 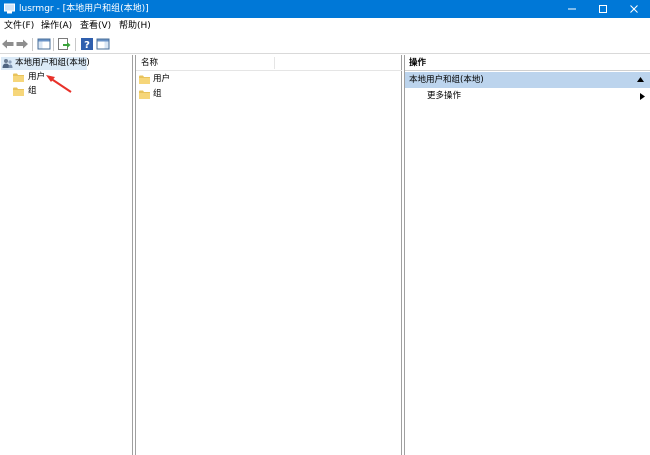 I want to click on list-item-users: 用户, so click(x=189, y=79).